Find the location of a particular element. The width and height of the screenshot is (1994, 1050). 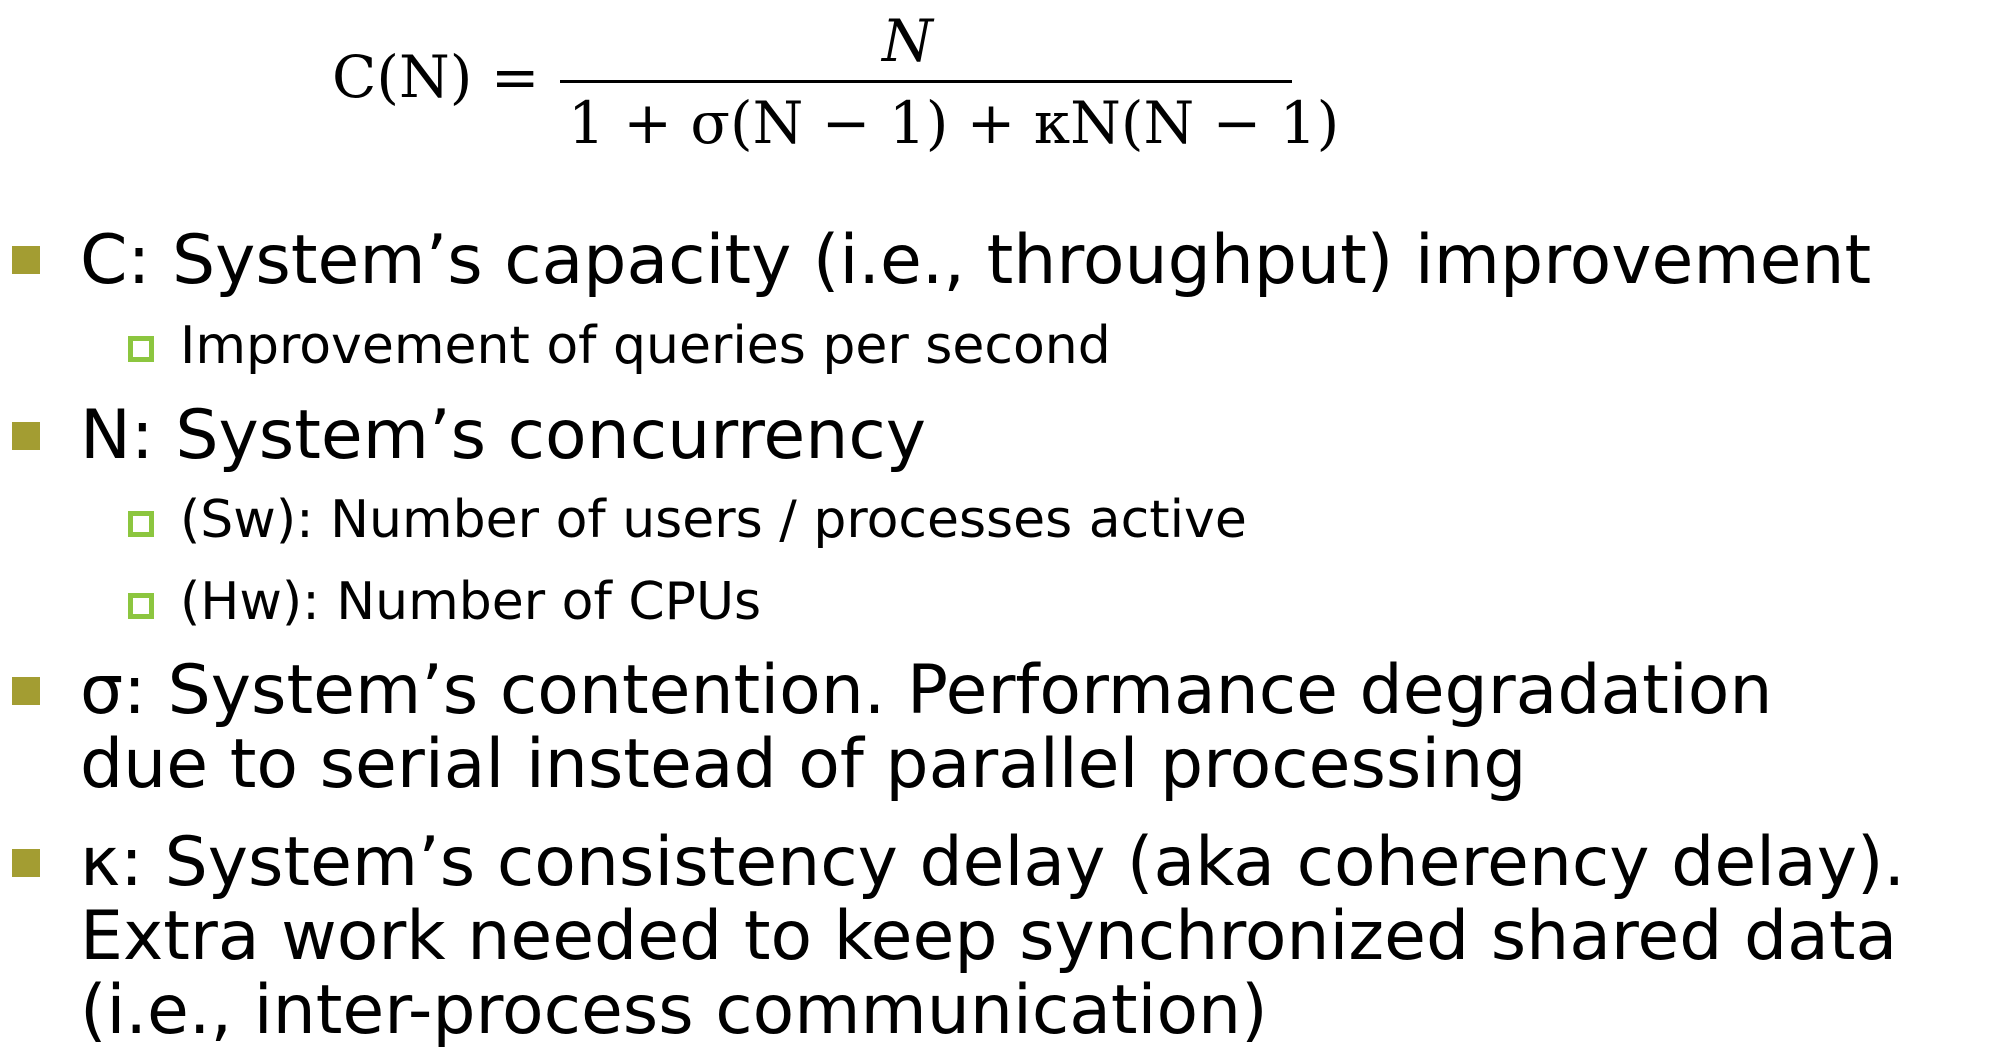

sub-bullet-queries: Improvement of queries per second is located at coordinates (645, 346).